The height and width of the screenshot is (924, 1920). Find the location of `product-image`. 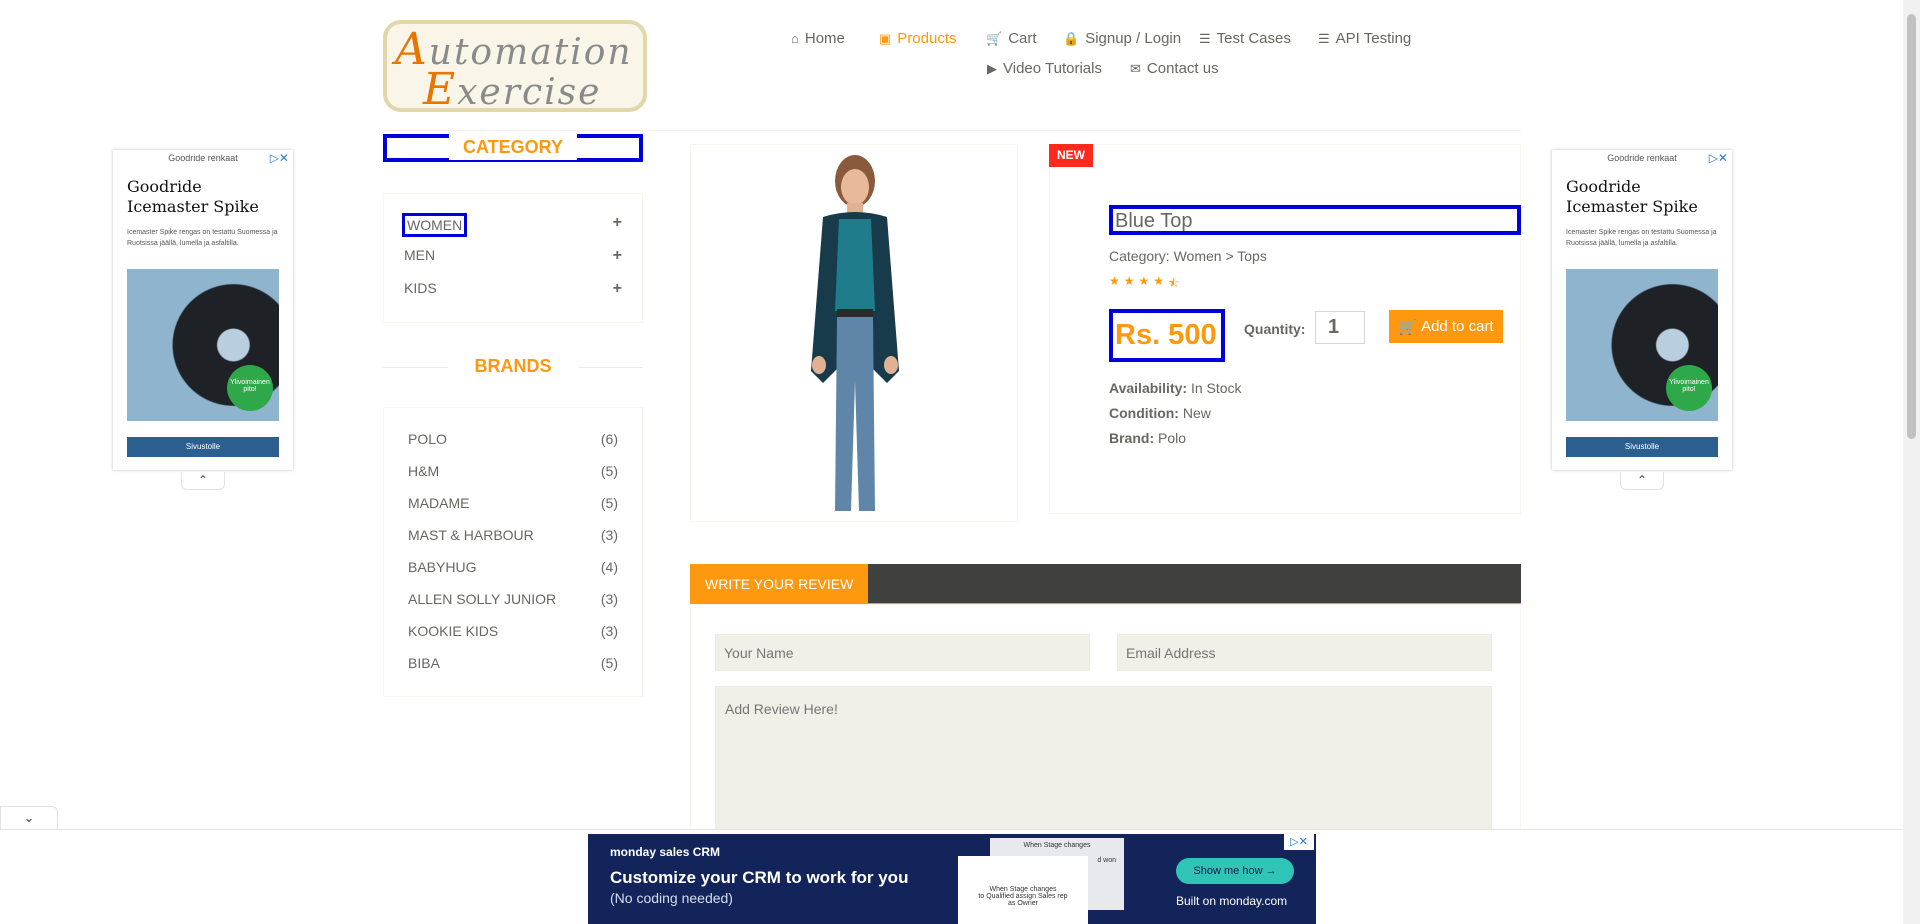

product-image is located at coordinates (855, 333).